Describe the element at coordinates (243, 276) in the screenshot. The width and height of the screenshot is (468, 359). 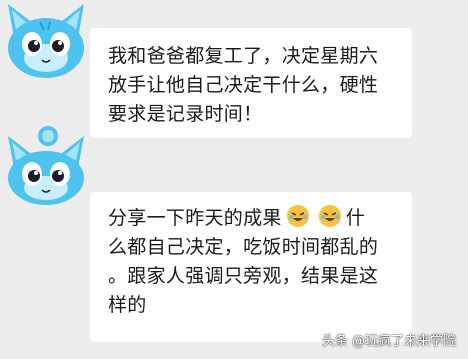
I see `message-text-line: 。跟家人强调只旁观，结果是这` at that location.